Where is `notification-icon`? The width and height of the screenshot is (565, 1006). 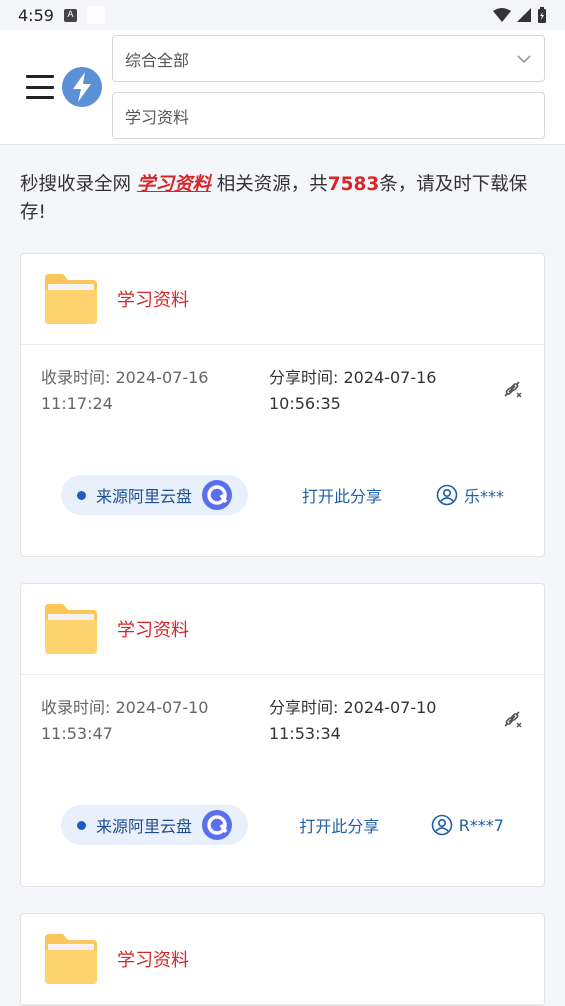 notification-icon is located at coordinates (95, 15).